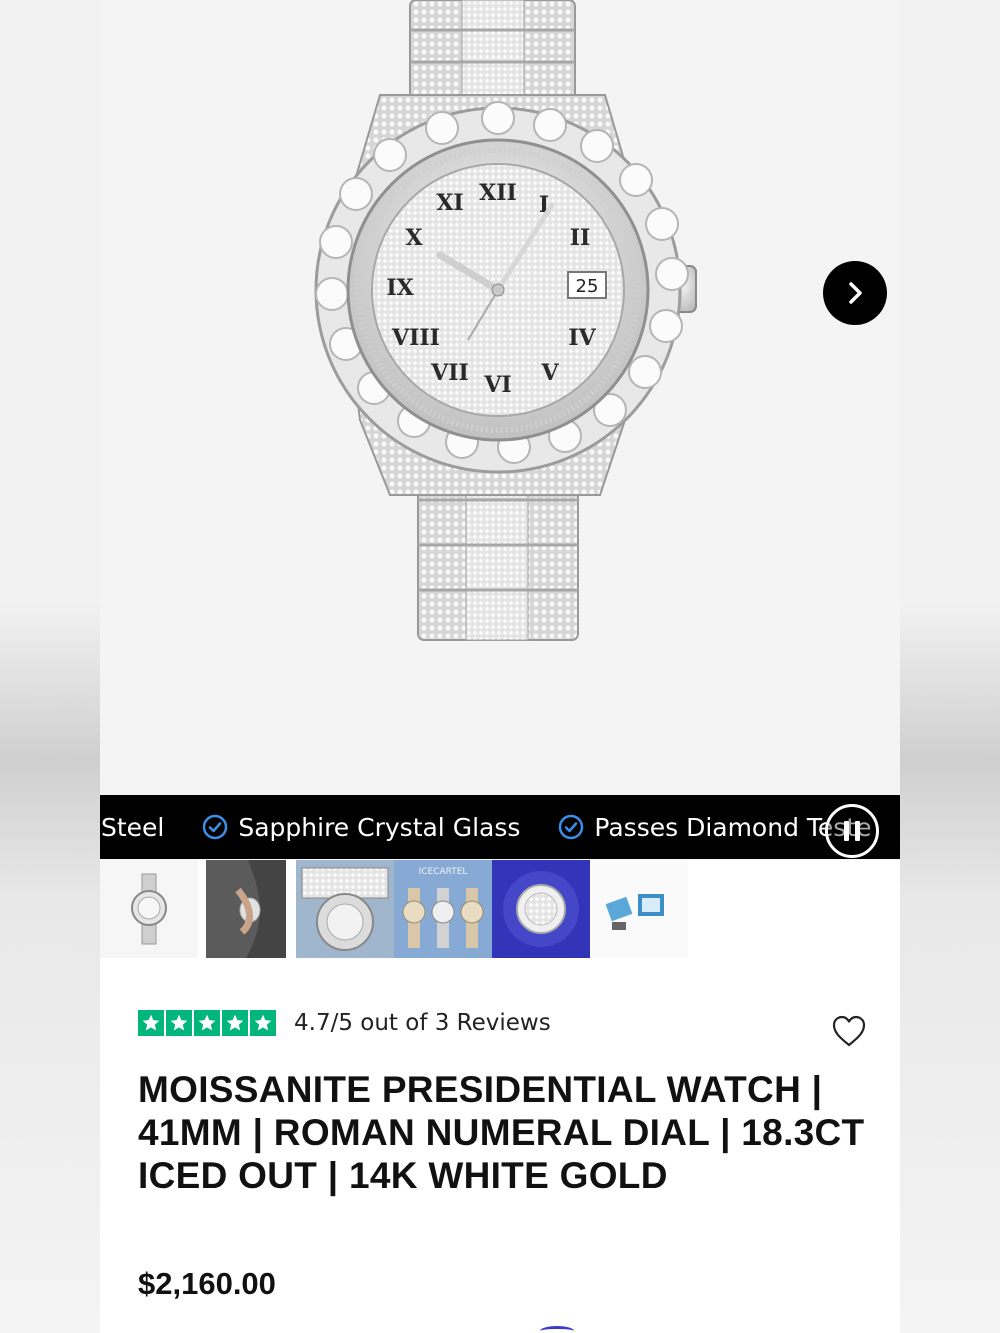 The image size is (1000, 1333). I want to click on trustpilot-stars, so click(208, 1023).